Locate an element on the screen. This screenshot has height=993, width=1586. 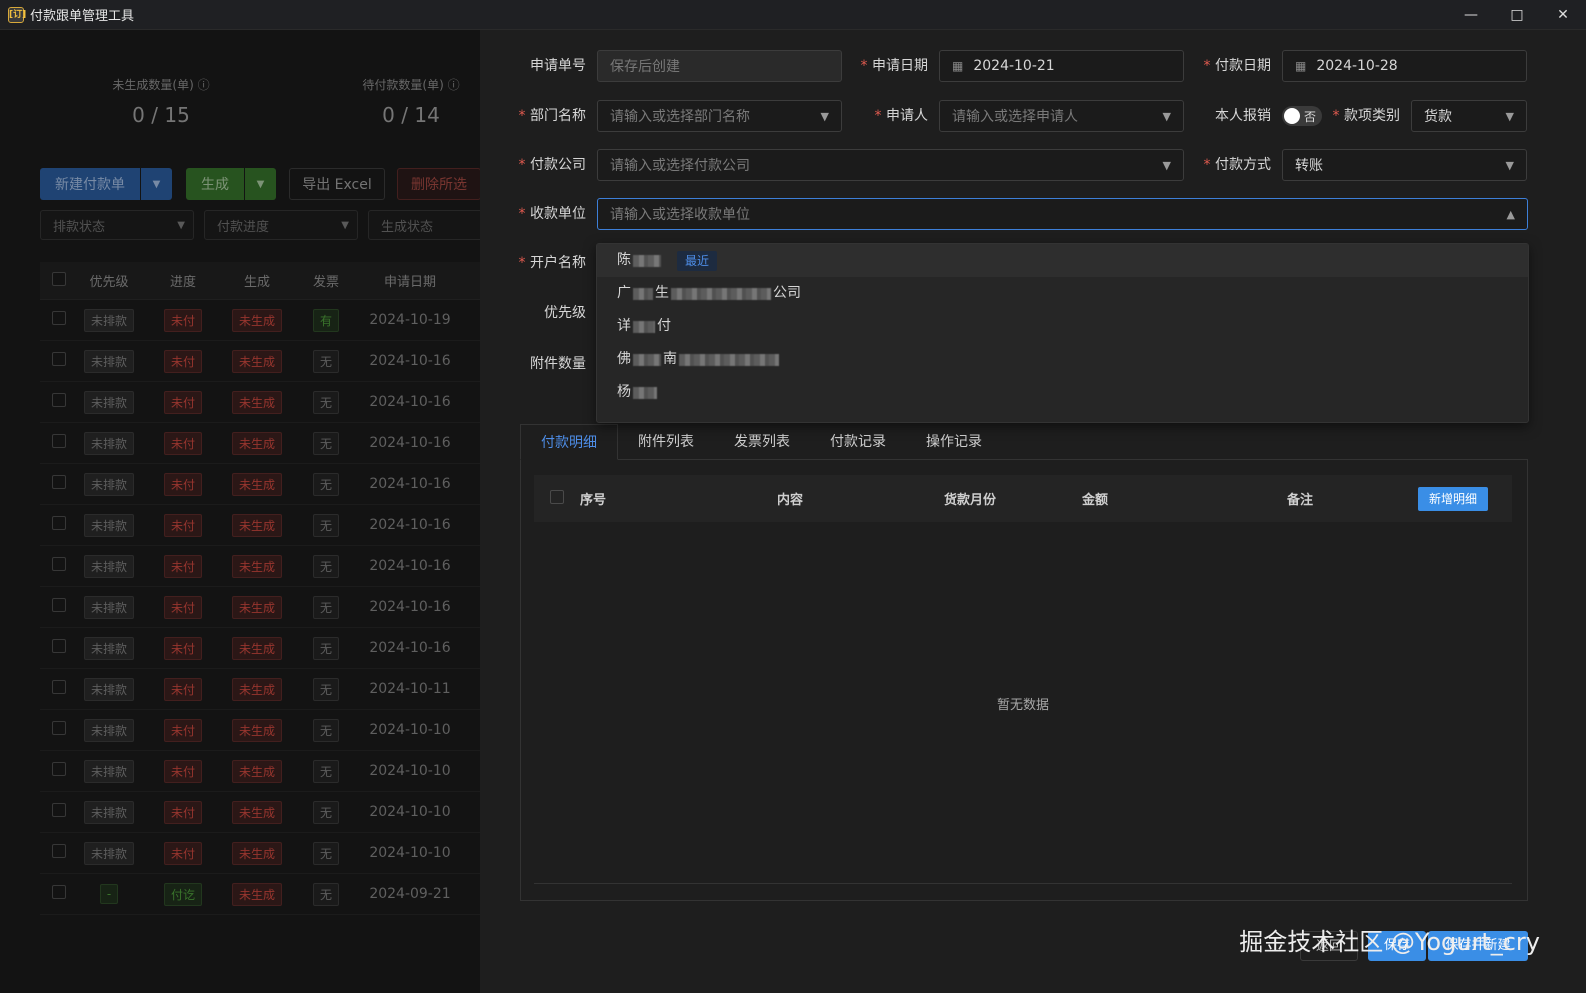
account-name-label: 开户名称 is located at coordinates (546, 263).